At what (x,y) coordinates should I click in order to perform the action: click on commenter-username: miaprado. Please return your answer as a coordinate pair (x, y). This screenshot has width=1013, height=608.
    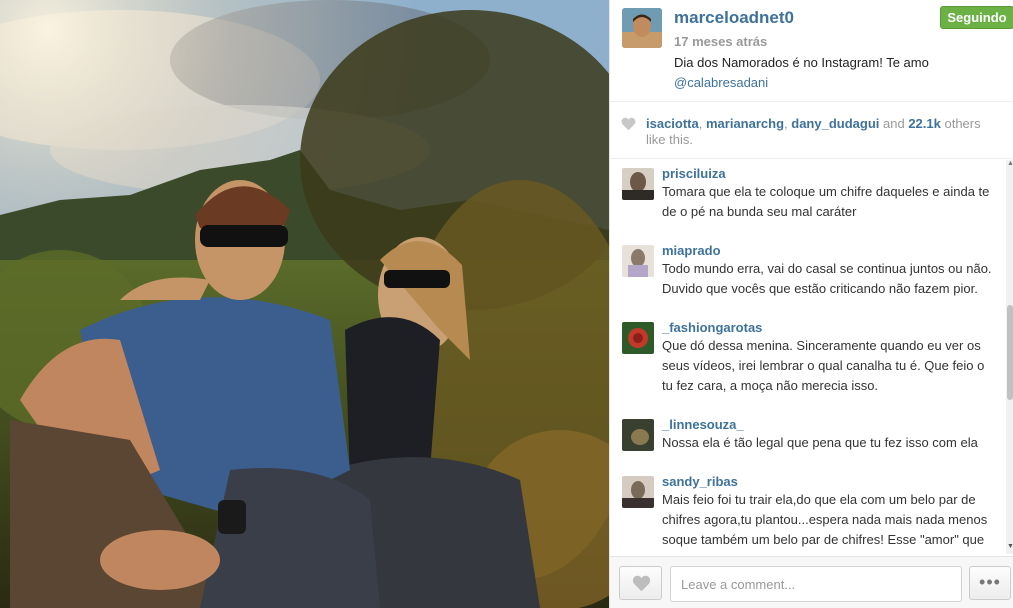
    Looking at the image, I should click on (830, 248).